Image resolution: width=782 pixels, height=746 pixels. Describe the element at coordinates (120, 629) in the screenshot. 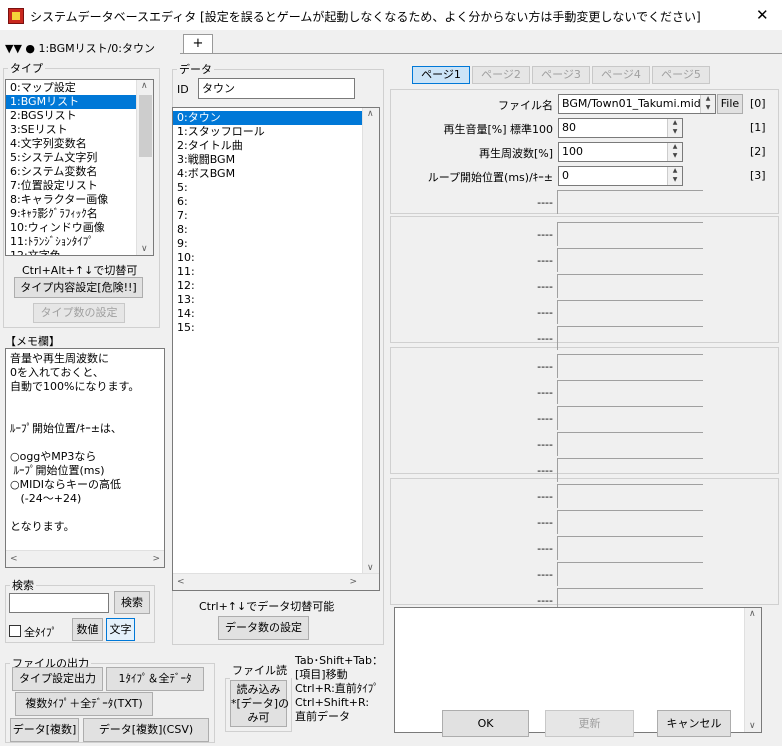

I see `text-search-button: 文字` at that location.